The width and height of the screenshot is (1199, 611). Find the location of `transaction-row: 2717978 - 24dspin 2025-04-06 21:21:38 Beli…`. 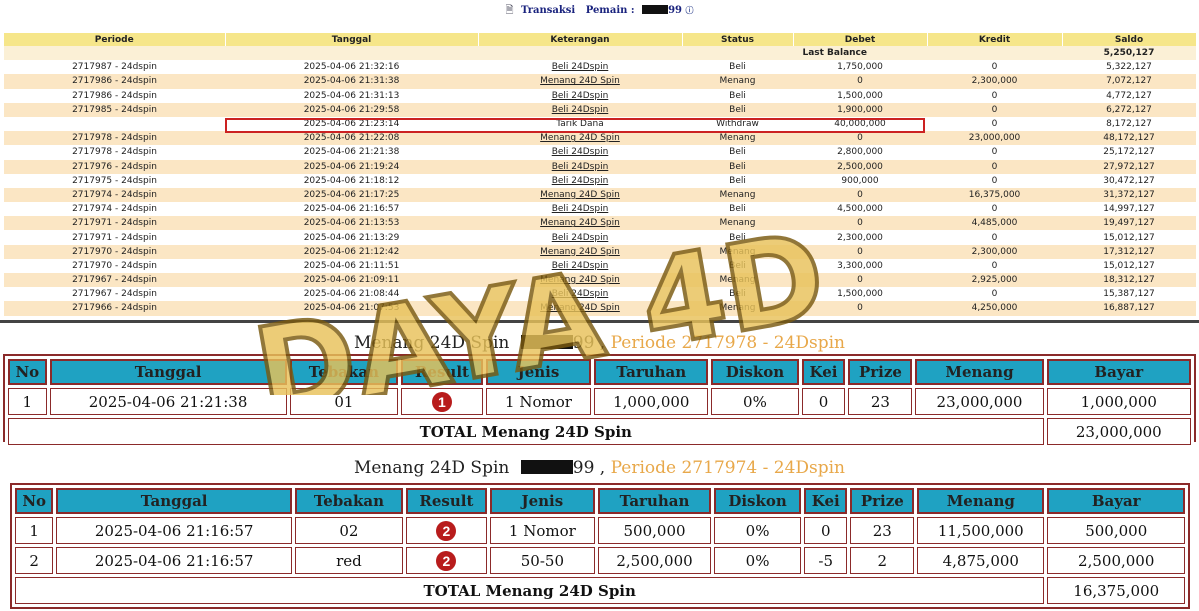

transaction-row: 2717978 - 24dspin 2025-04-06 21:21:38 Beli… is located at coordinates (600, 152).